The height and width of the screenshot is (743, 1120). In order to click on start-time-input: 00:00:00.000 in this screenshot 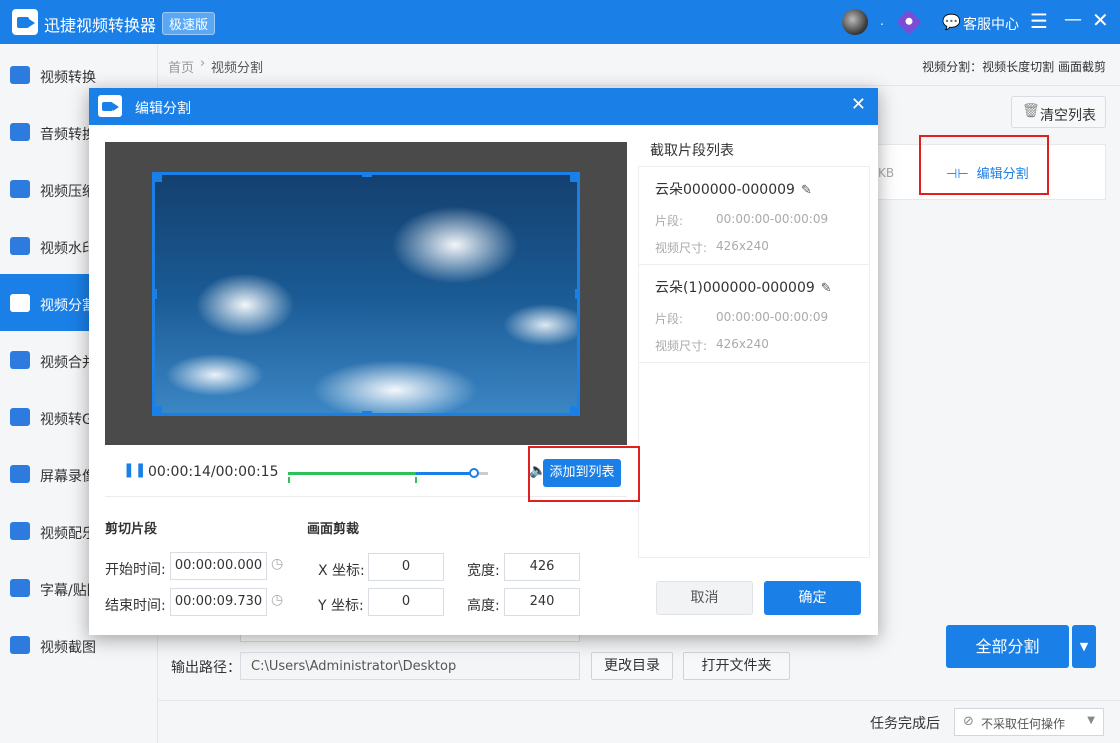, I will do `click(218, 566)`.